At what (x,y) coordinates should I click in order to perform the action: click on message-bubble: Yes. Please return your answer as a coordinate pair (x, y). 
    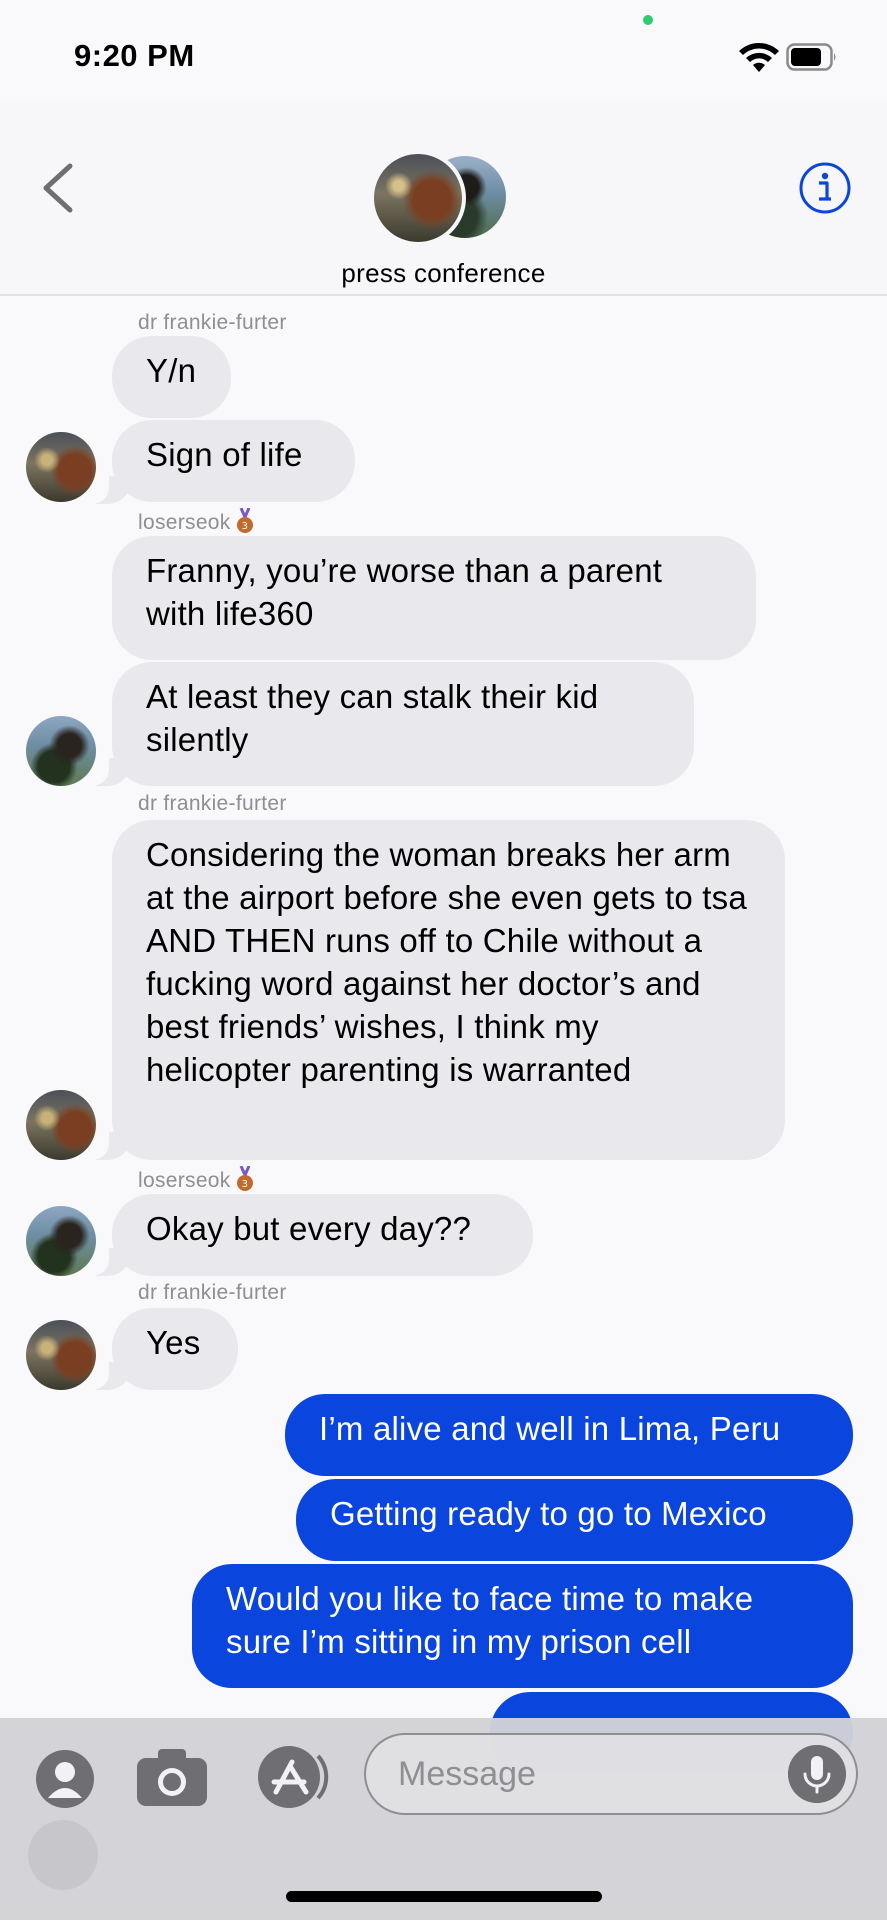
    Looking at the image, I should click on (175, 1349).